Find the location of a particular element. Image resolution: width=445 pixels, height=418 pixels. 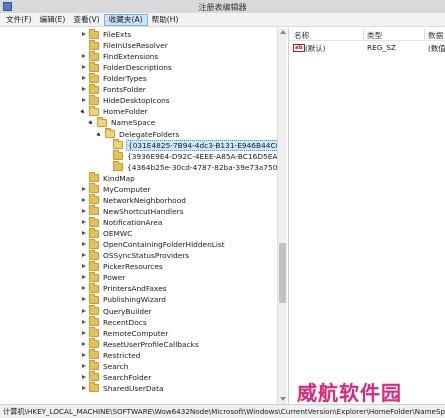

tree-row: {4364b25e-30cd-4787-82ba-39e73a750b14} is located at coordinates (190, 167).